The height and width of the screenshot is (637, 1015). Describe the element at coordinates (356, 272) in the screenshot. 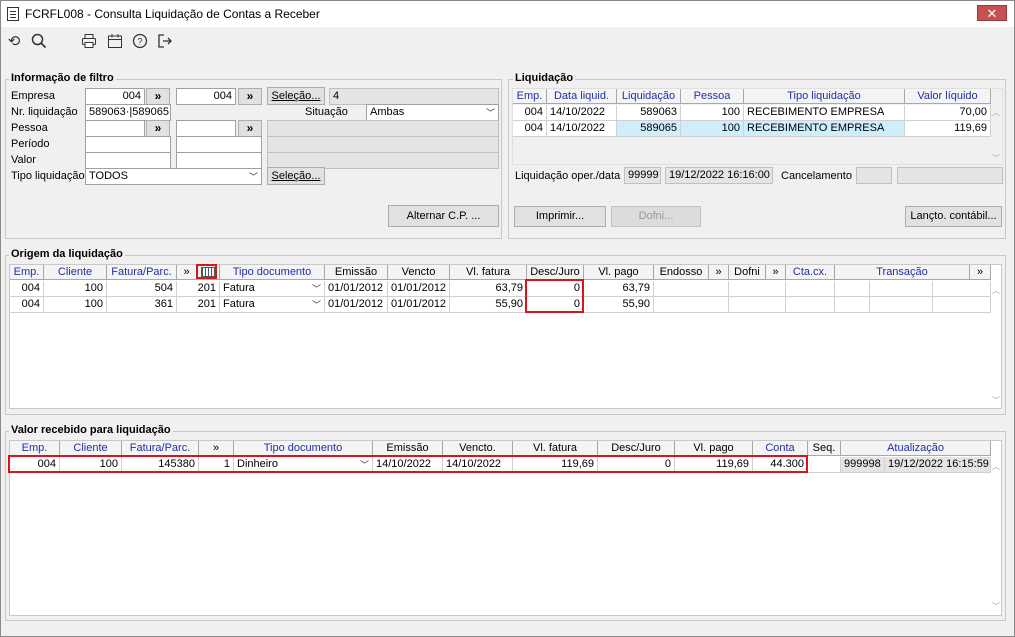

I see `orig-col-emissao: Emissão` at that location.